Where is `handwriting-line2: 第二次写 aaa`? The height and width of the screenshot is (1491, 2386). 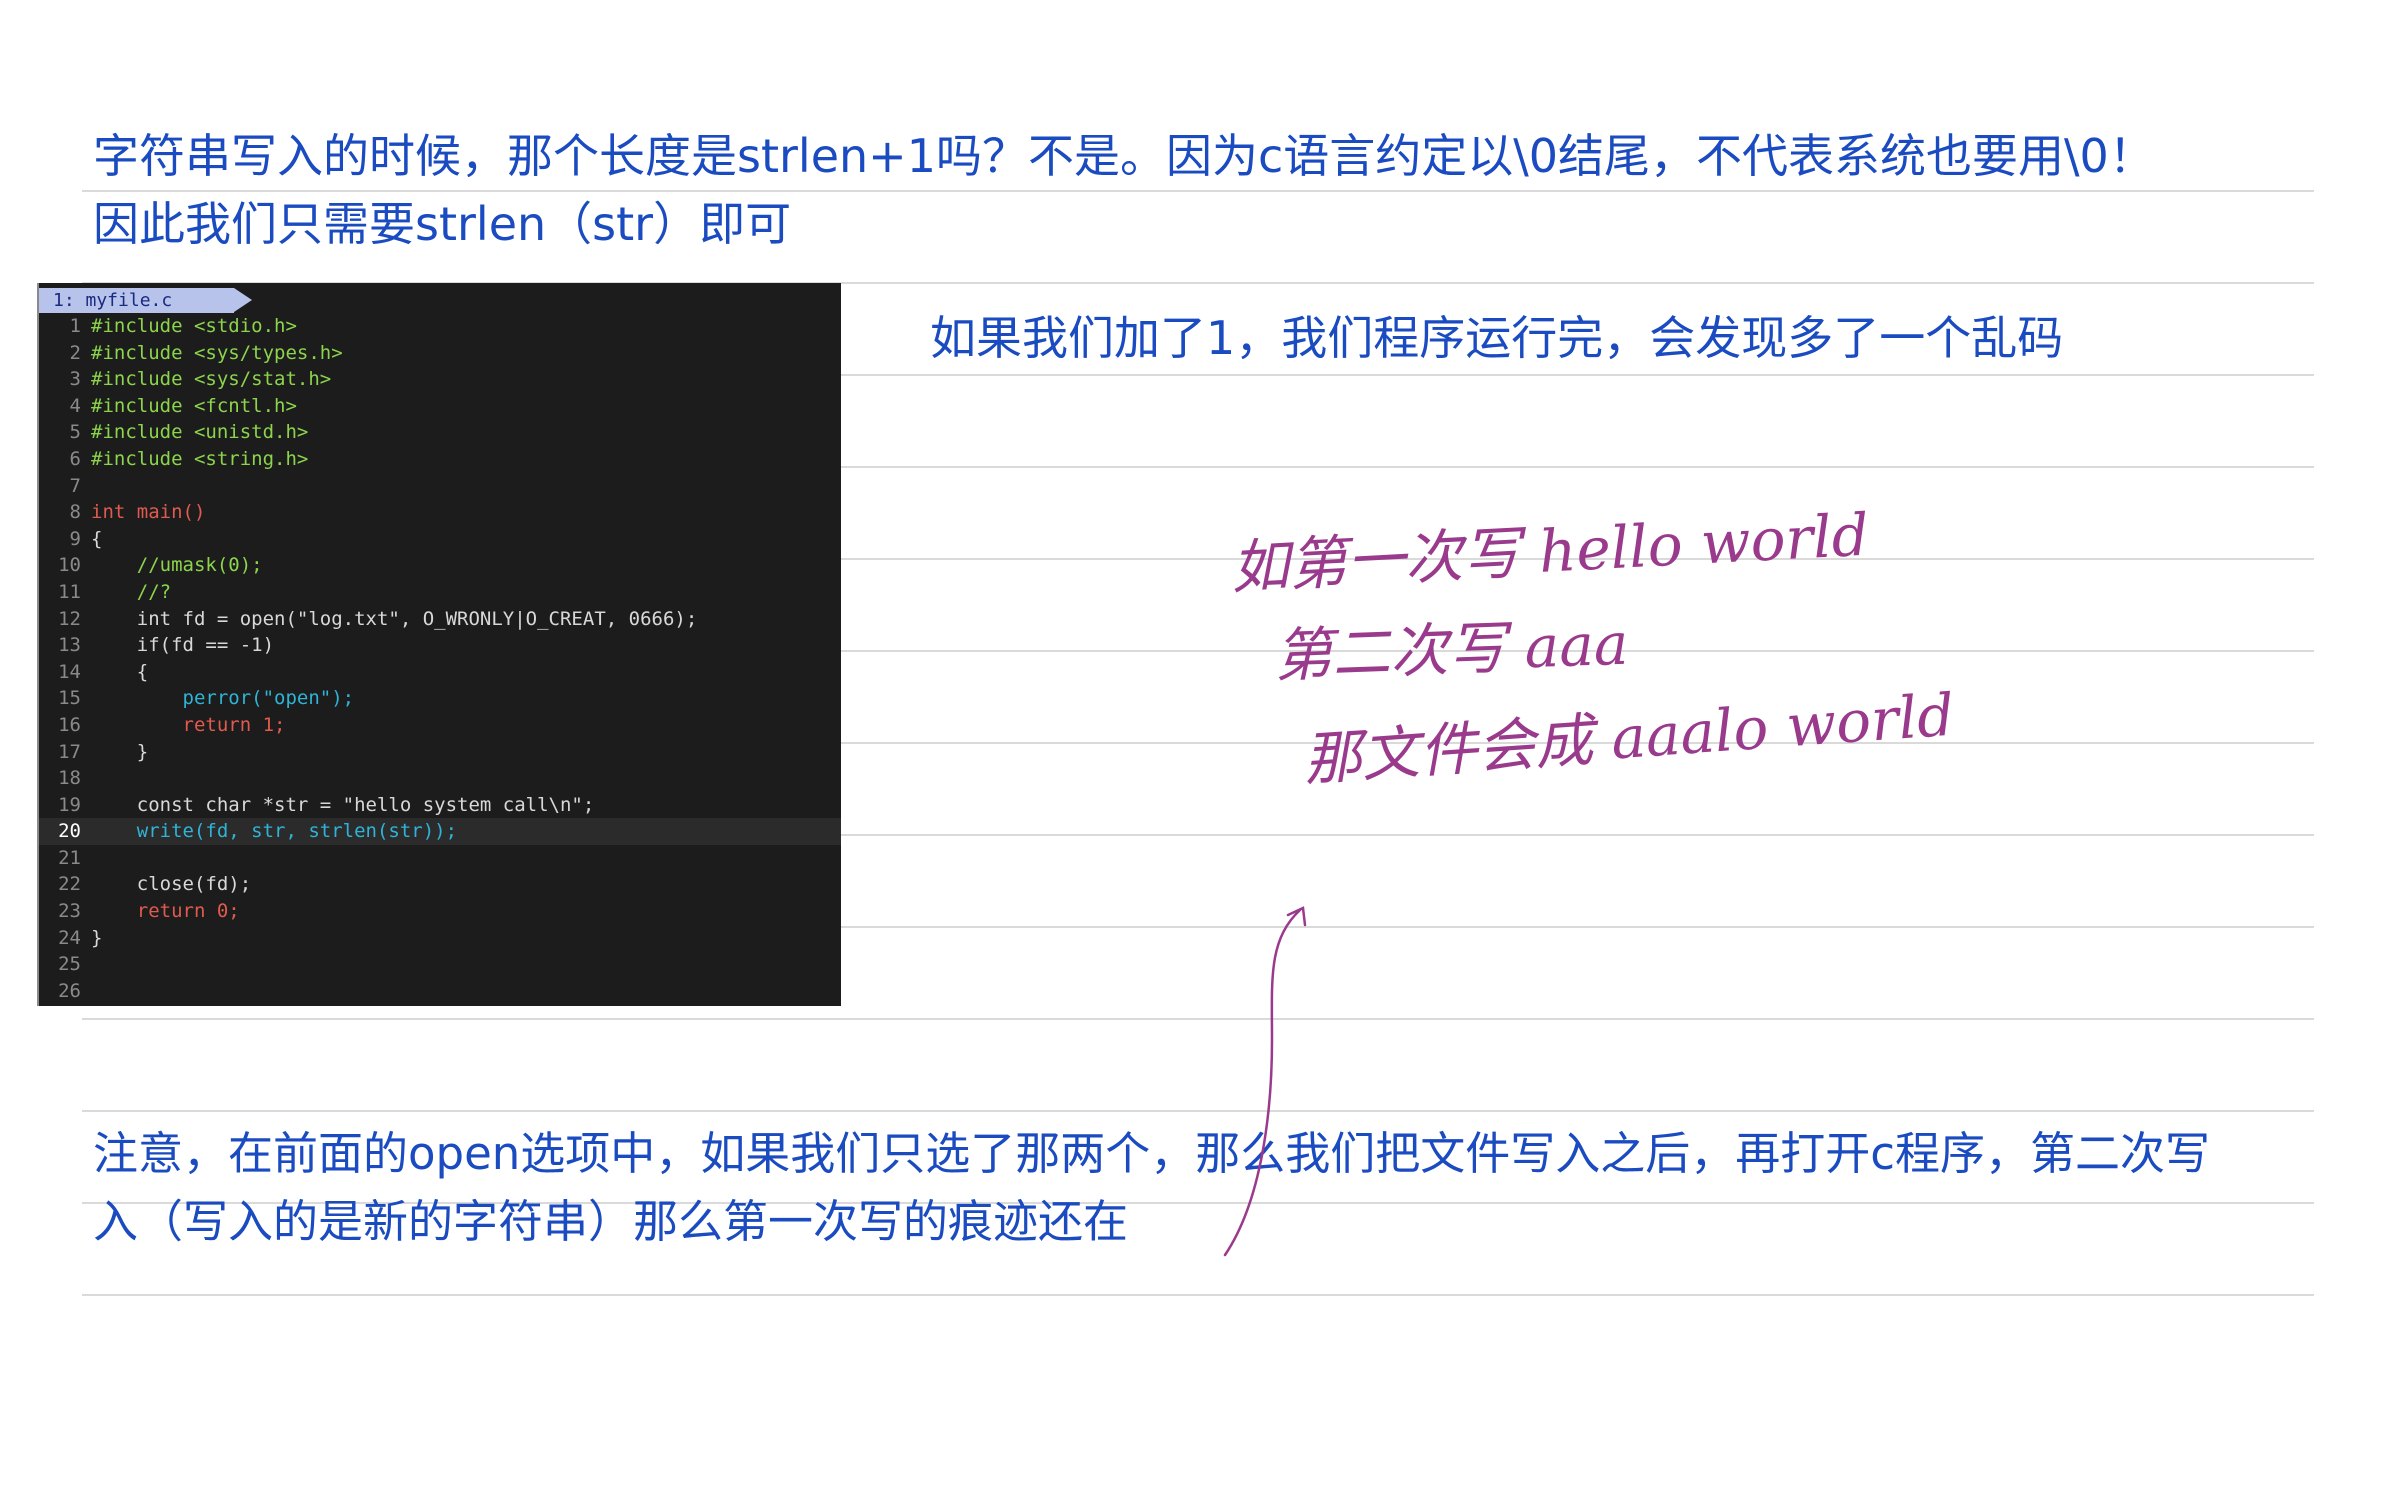
handwriting-line2: 第二次写 aaa is located at coordinates (1451, 650).